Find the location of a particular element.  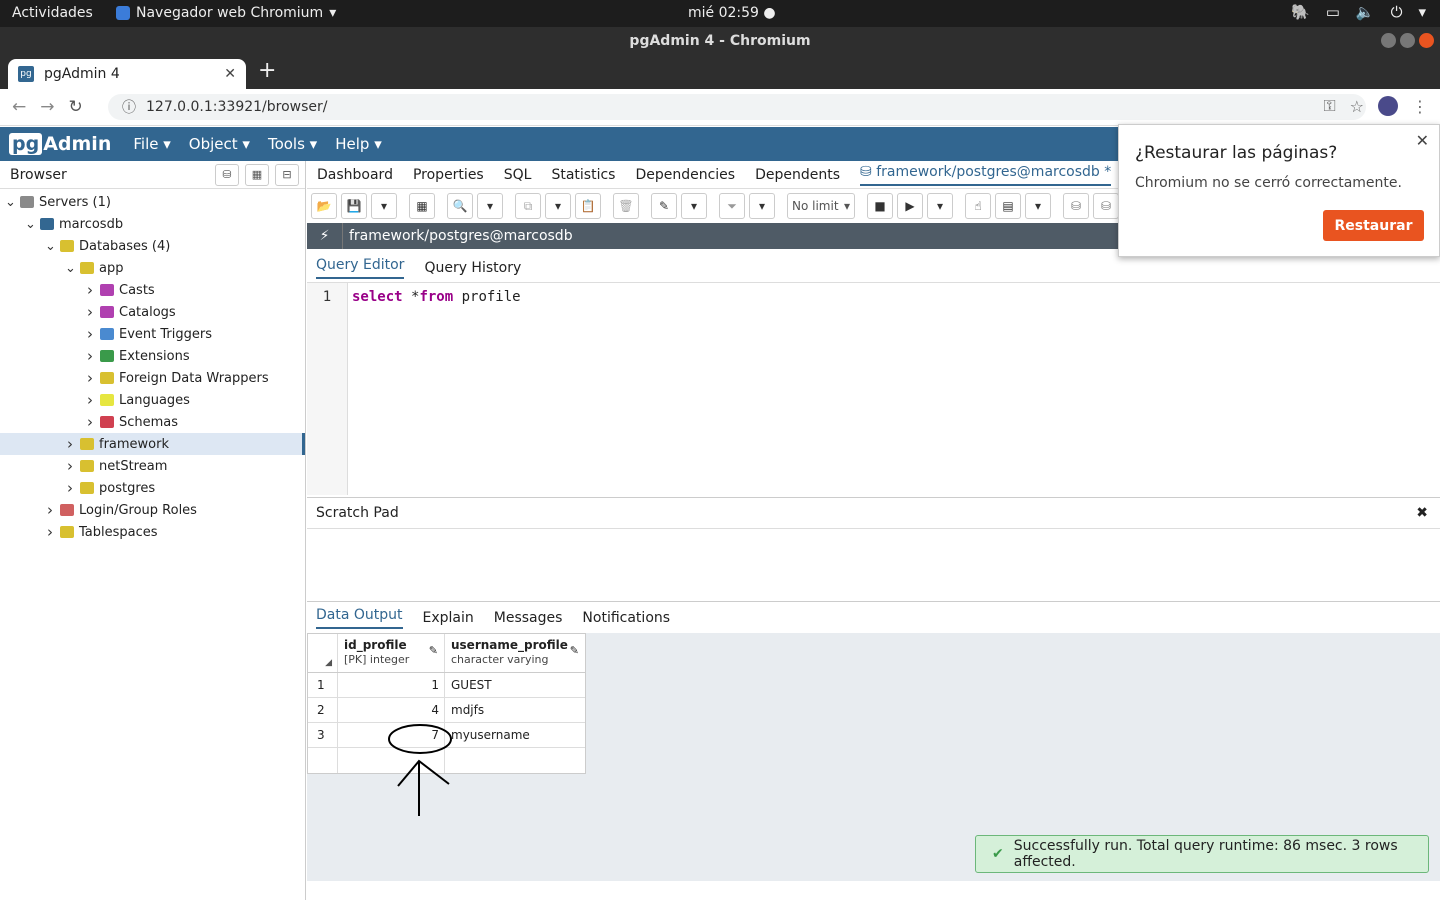

filter-dropdown-icon: ▾ is located at coordinates (762, 206).